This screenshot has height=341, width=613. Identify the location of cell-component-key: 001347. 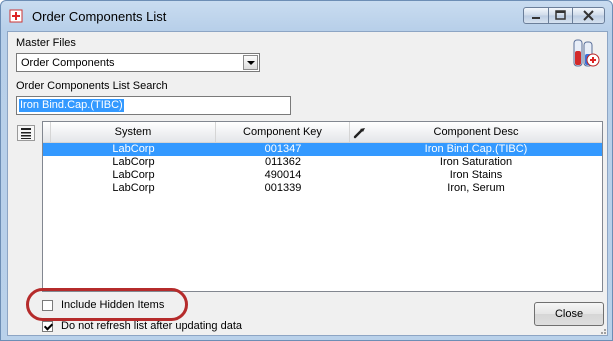
(283, 149).